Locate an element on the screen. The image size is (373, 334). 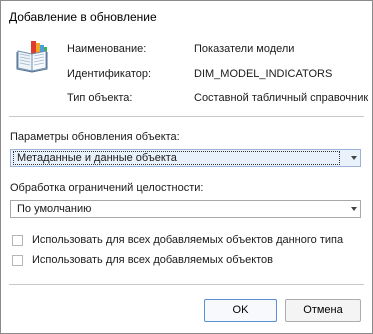
object-type-value: Составной табличный справочник is located at coordinates (281, 98).